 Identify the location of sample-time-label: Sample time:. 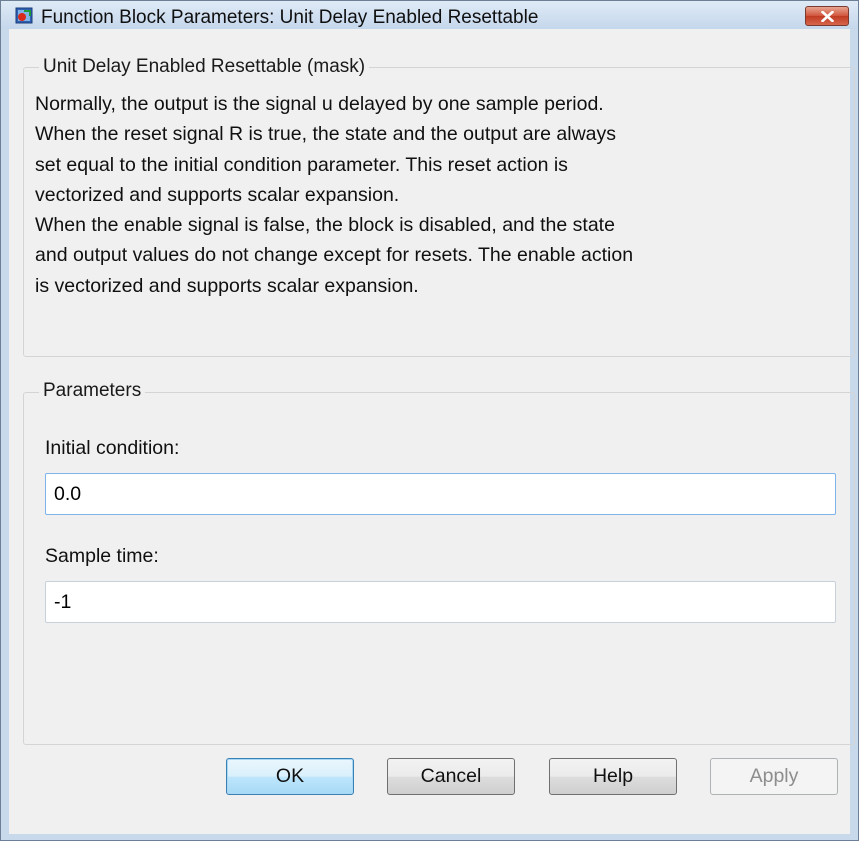
(102, 556).